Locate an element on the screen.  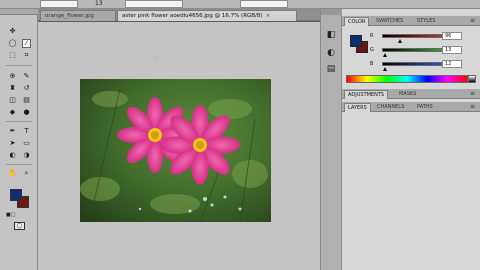
magic-wand-tool-icon: ⁄ is located at coordinates (26, 43).